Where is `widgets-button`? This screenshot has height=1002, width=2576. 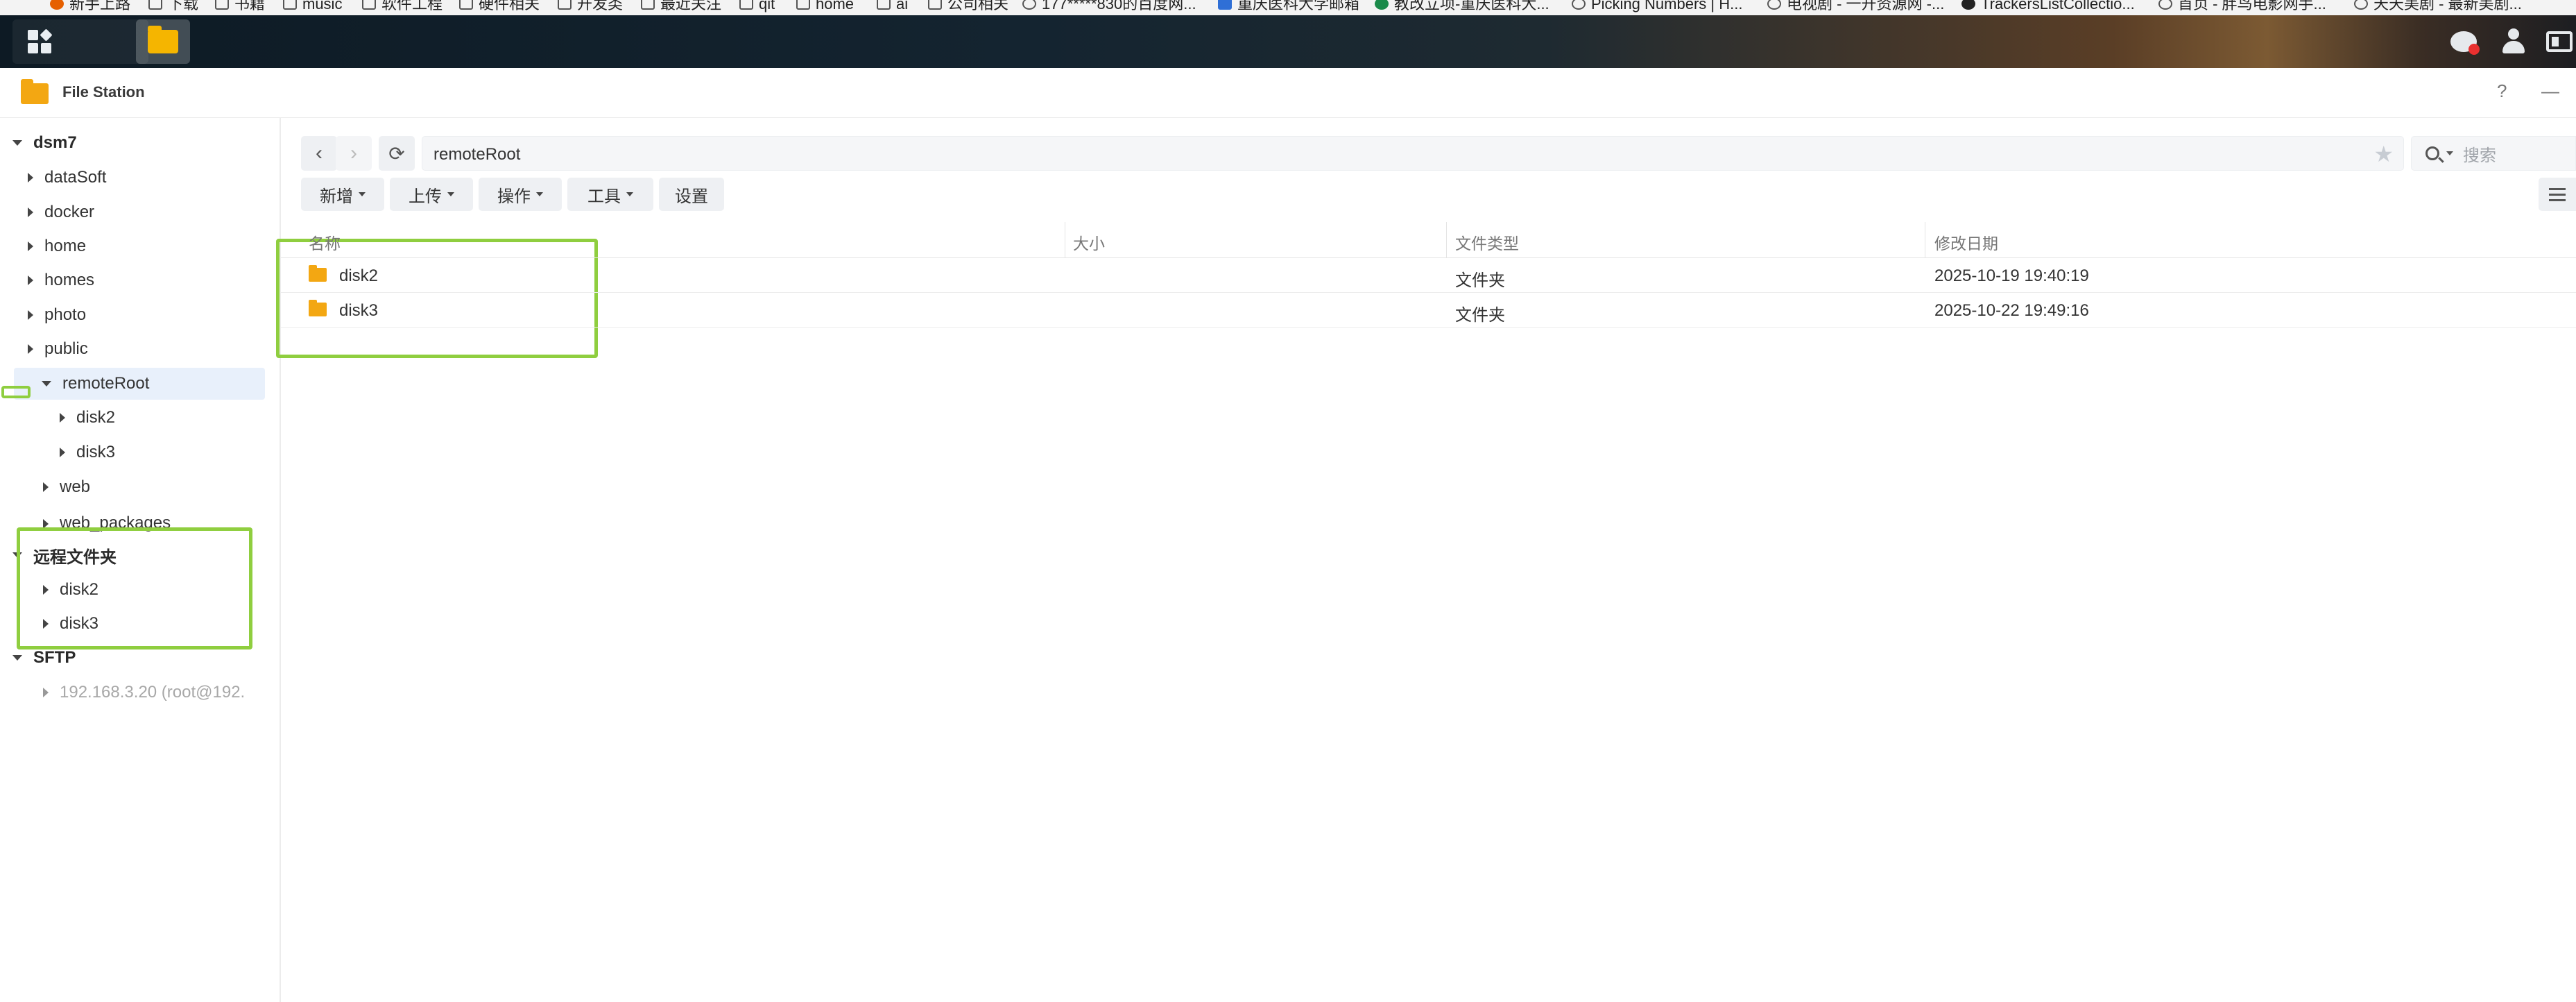
widgets-button is located at coordinates (2559, 42).